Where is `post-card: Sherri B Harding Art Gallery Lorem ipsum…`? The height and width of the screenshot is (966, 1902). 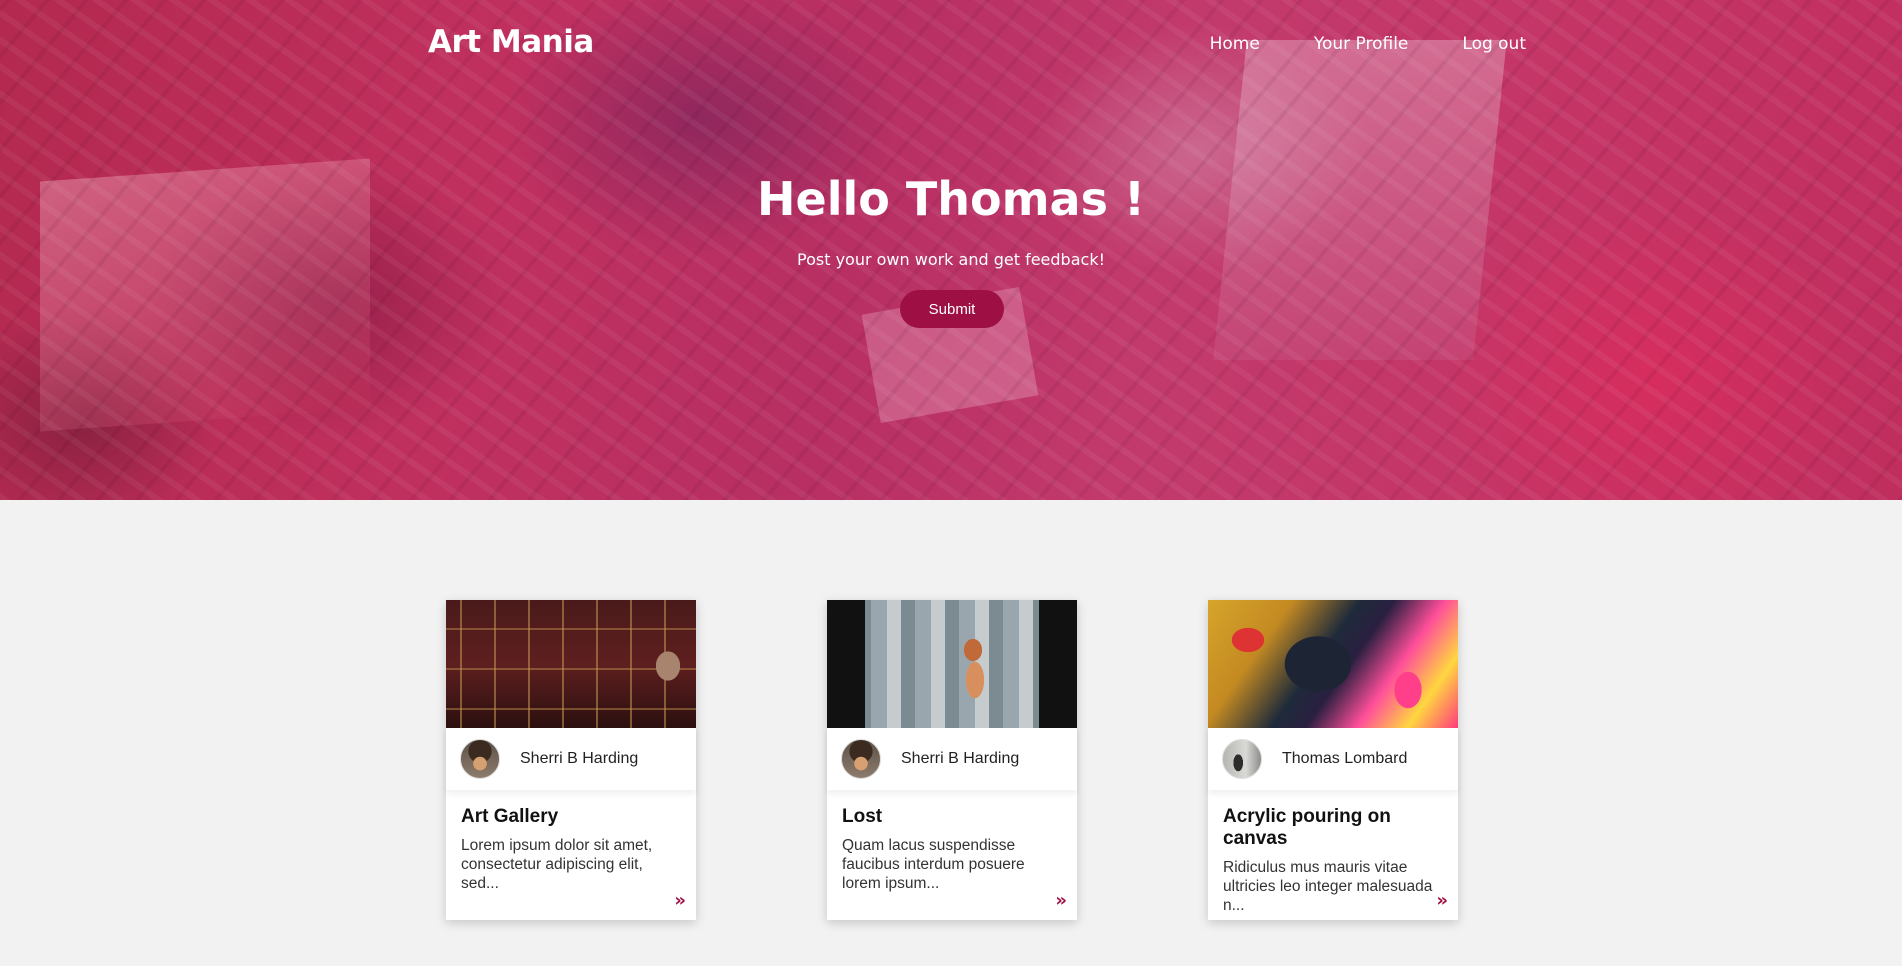
post-card: Sherri B Harding Art Gallery Lorem ipsum… is located at coordinates (571, 760).